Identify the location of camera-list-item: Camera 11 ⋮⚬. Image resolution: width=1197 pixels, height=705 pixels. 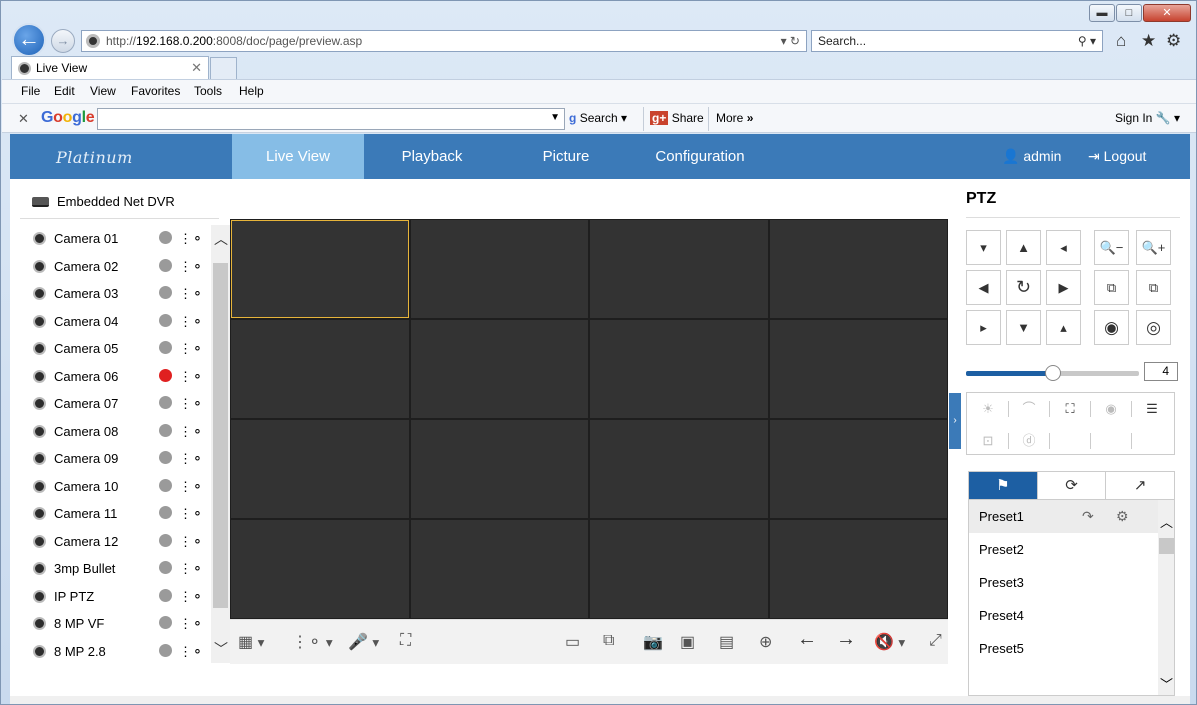
(116, 514).